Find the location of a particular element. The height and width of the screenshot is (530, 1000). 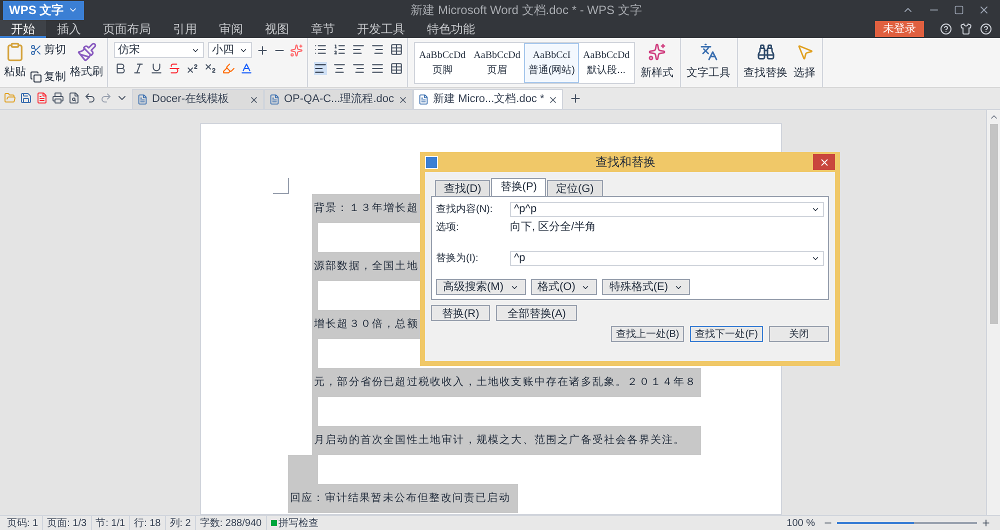

menu-tab: 开发工具 is located at coordinates (381, 29).